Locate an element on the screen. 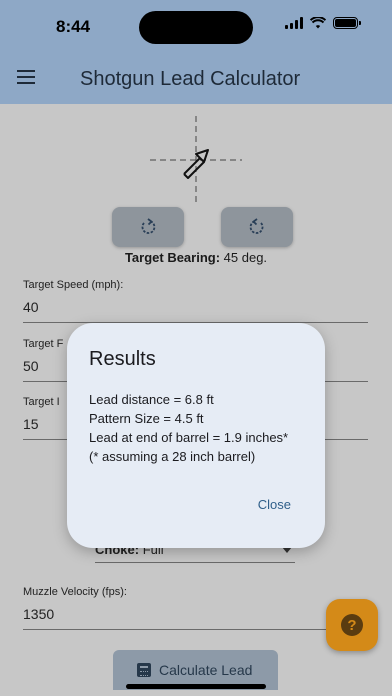 This screenshot has width=392, height=696. rotate-counterclockwise-icon is located at coordinates (148, 226).